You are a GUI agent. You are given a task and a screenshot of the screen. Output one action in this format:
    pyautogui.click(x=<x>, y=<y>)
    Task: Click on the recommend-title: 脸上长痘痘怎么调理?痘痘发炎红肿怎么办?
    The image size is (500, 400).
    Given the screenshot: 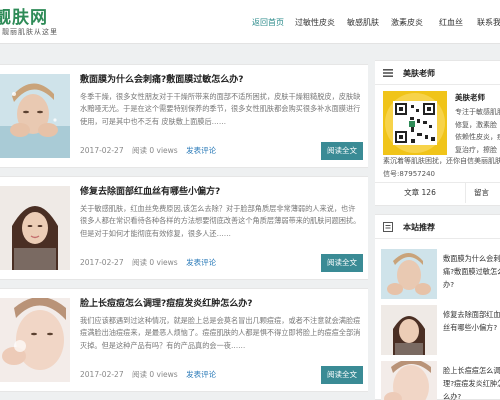 What is the action you would take?
    pyautogui.click(x=471, y=382)
    